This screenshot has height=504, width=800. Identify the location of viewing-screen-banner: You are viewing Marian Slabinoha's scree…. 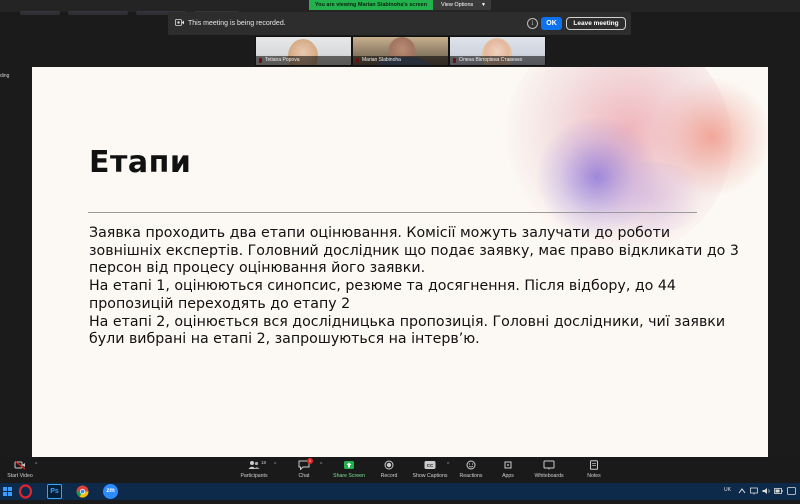
(371, 5).